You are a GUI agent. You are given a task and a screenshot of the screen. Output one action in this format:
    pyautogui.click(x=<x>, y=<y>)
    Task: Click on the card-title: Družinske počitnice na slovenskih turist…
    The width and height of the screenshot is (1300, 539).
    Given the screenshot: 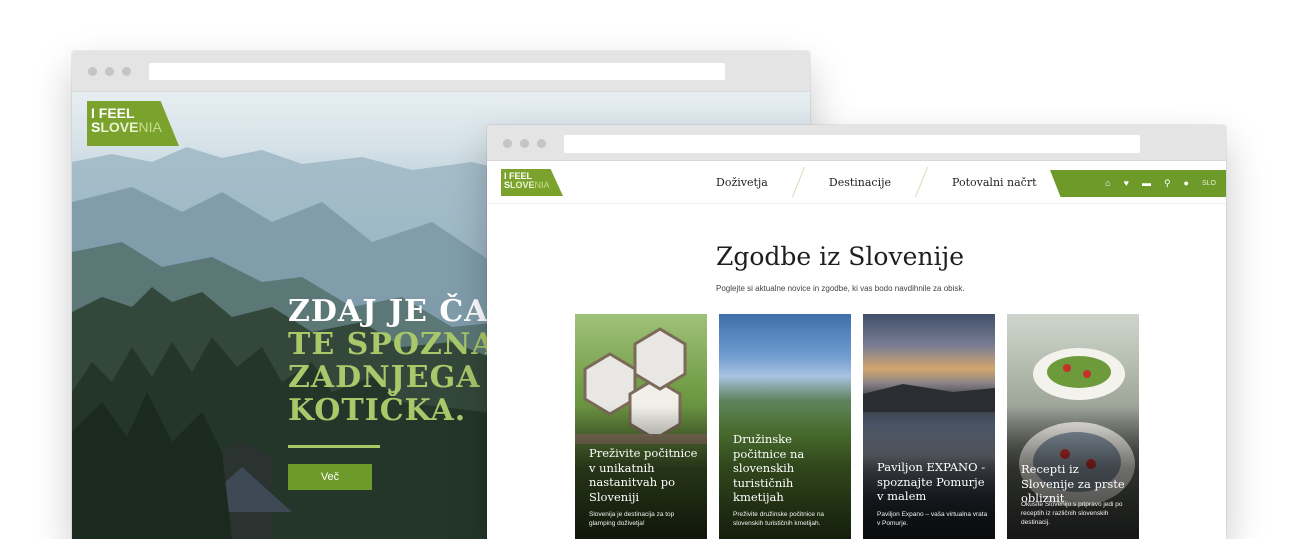 What is the action you would take?
    pyautogui.click(x=769, y=468)
    